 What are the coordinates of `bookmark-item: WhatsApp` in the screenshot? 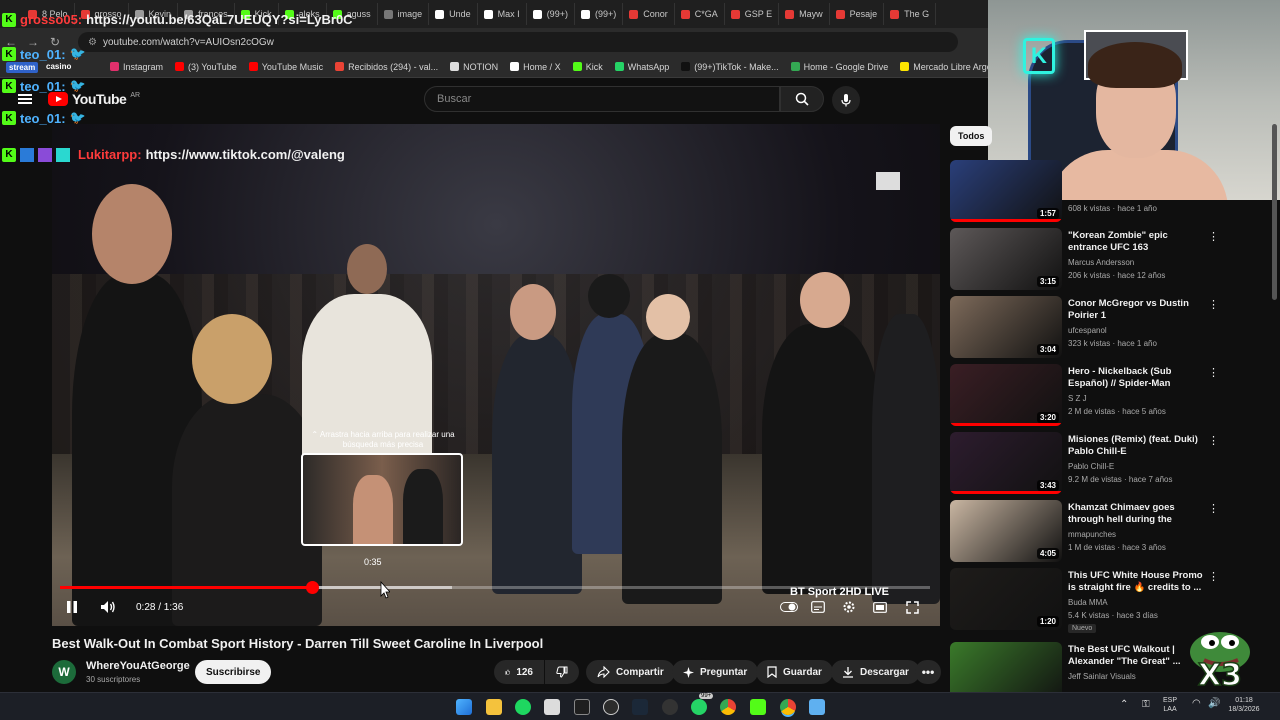 It's located at (641, 67).